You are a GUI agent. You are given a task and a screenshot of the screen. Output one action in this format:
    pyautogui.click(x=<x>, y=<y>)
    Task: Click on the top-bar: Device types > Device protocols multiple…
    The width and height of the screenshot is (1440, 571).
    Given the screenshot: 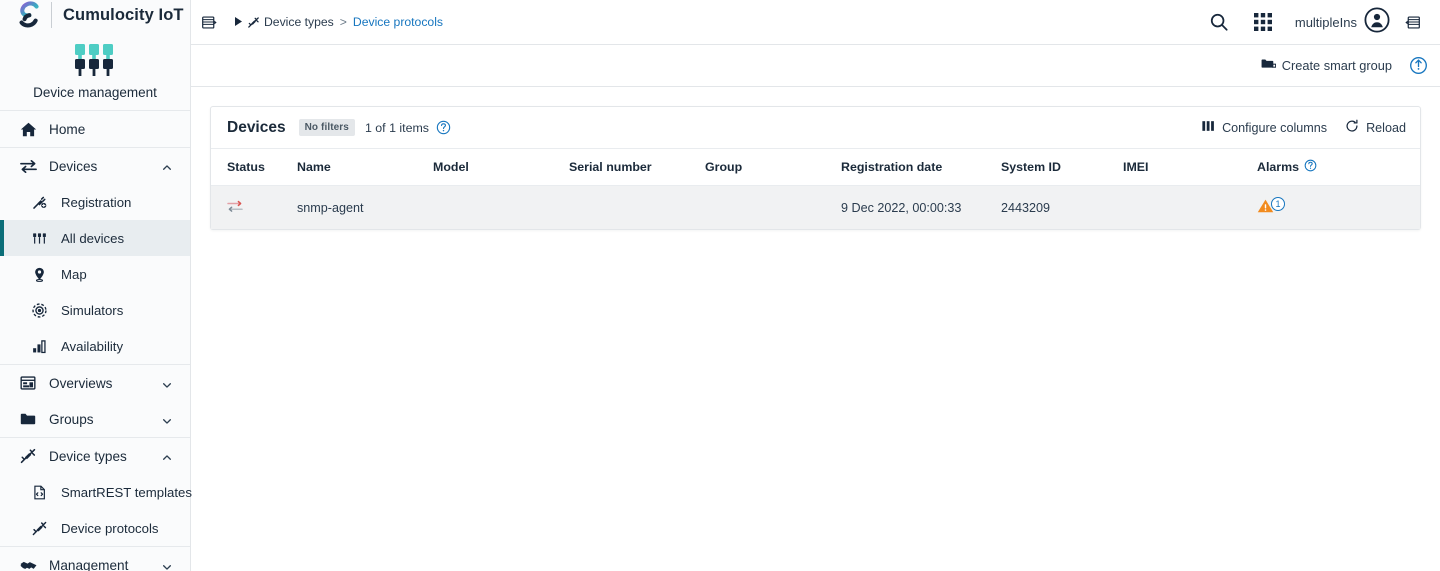 What is the action you would take?
    pyautogui.click(x=815, y=22)
    